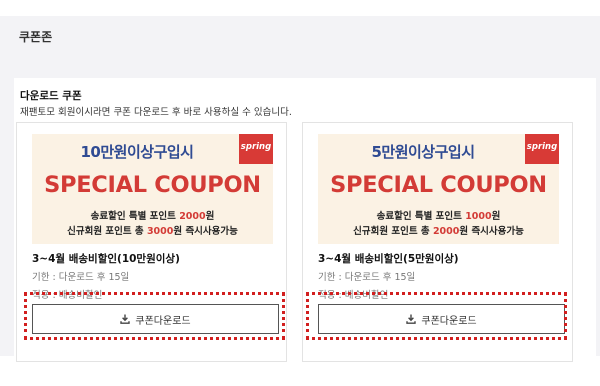 The image size is (600, 386). I want to click on coupon-title: 3~4월 배송비할인(5만원이상), so click(388, 259).